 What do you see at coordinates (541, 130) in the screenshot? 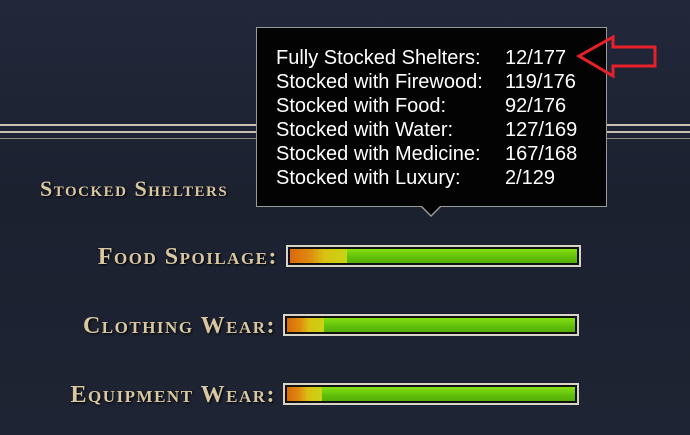
I see `tooltip-row-value: 127/169` at bounding box center [541, 130].